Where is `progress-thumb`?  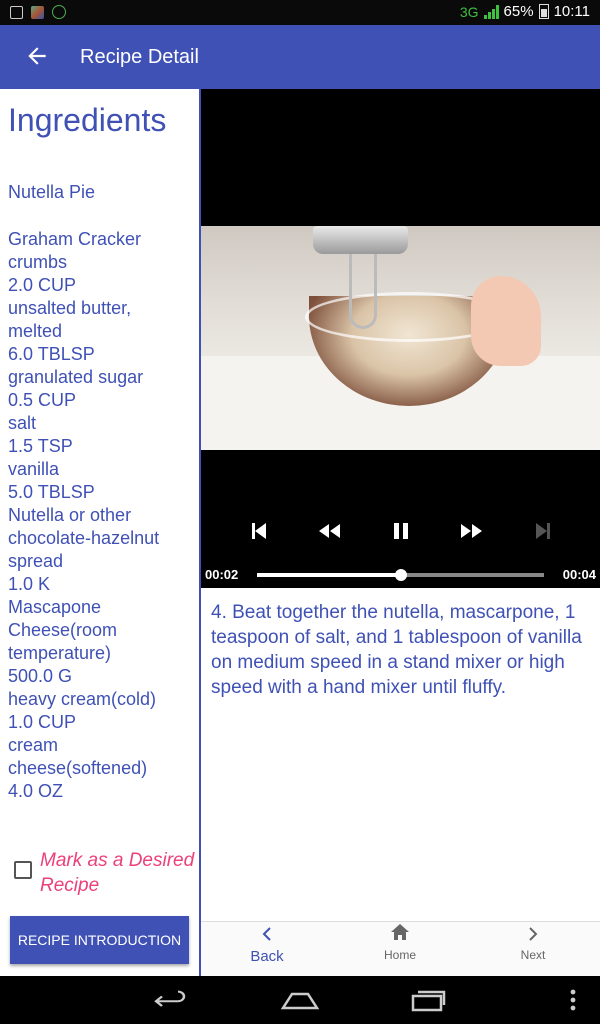 progress-thumb is located at coordinates (400, 575).